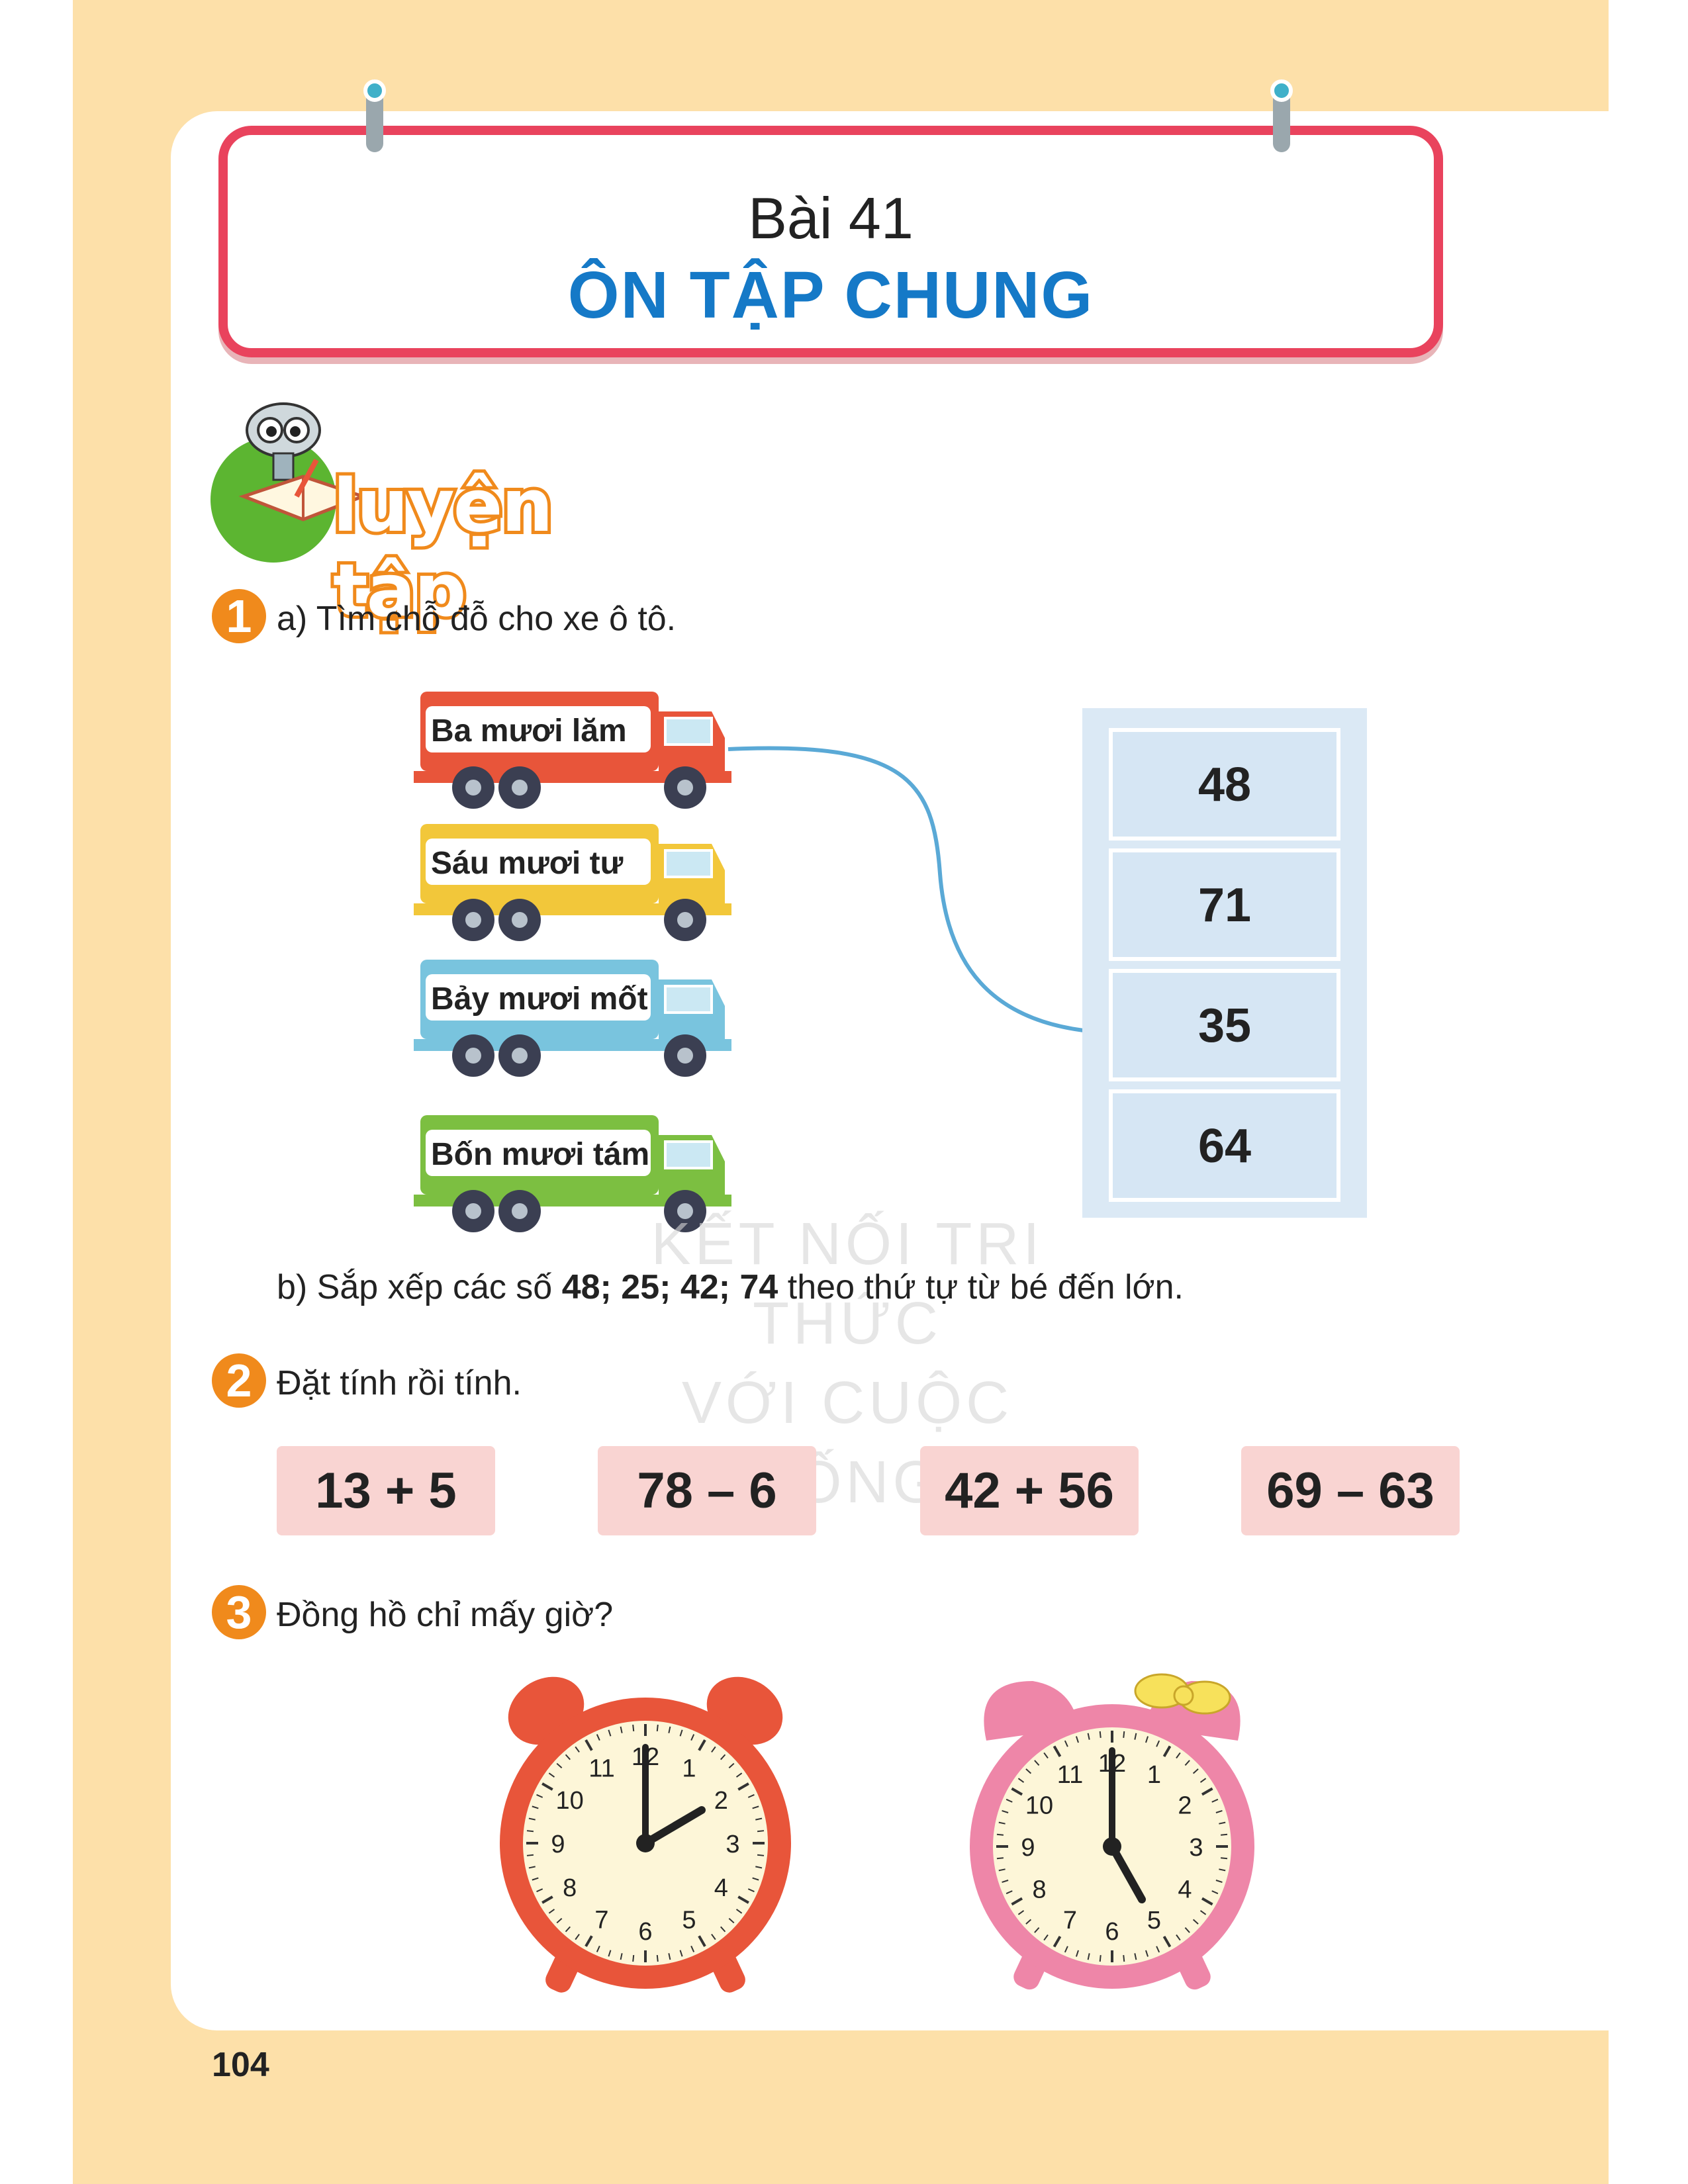 Image resolution: width=1688 pixels, height=2184 pixels. I want to click on lesson-number: Bài 41, so click(831, 218).